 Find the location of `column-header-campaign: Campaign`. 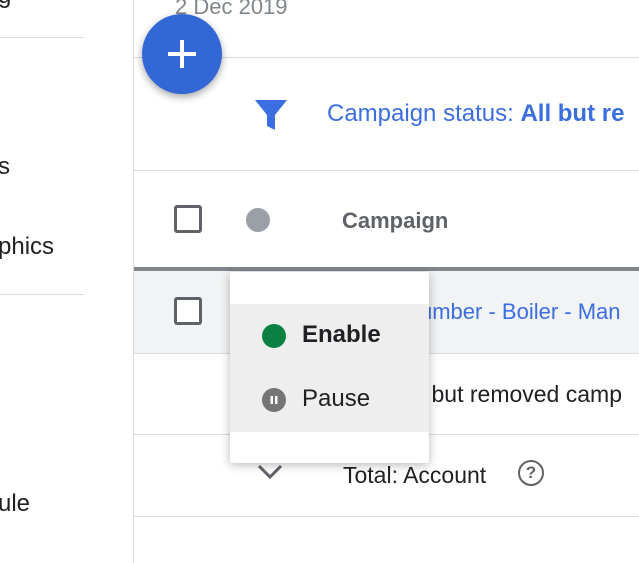

column-header-campaign: Campaign is located at coordinates (395, 221).